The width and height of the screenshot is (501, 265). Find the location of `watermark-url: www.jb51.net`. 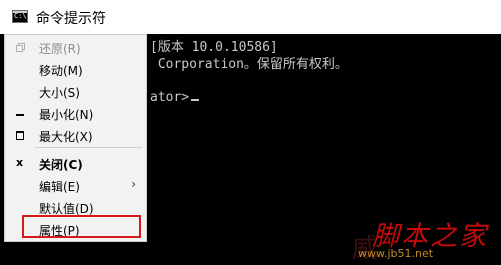

watermark-url: www.jb51.net is located at coordinates (396, 253).